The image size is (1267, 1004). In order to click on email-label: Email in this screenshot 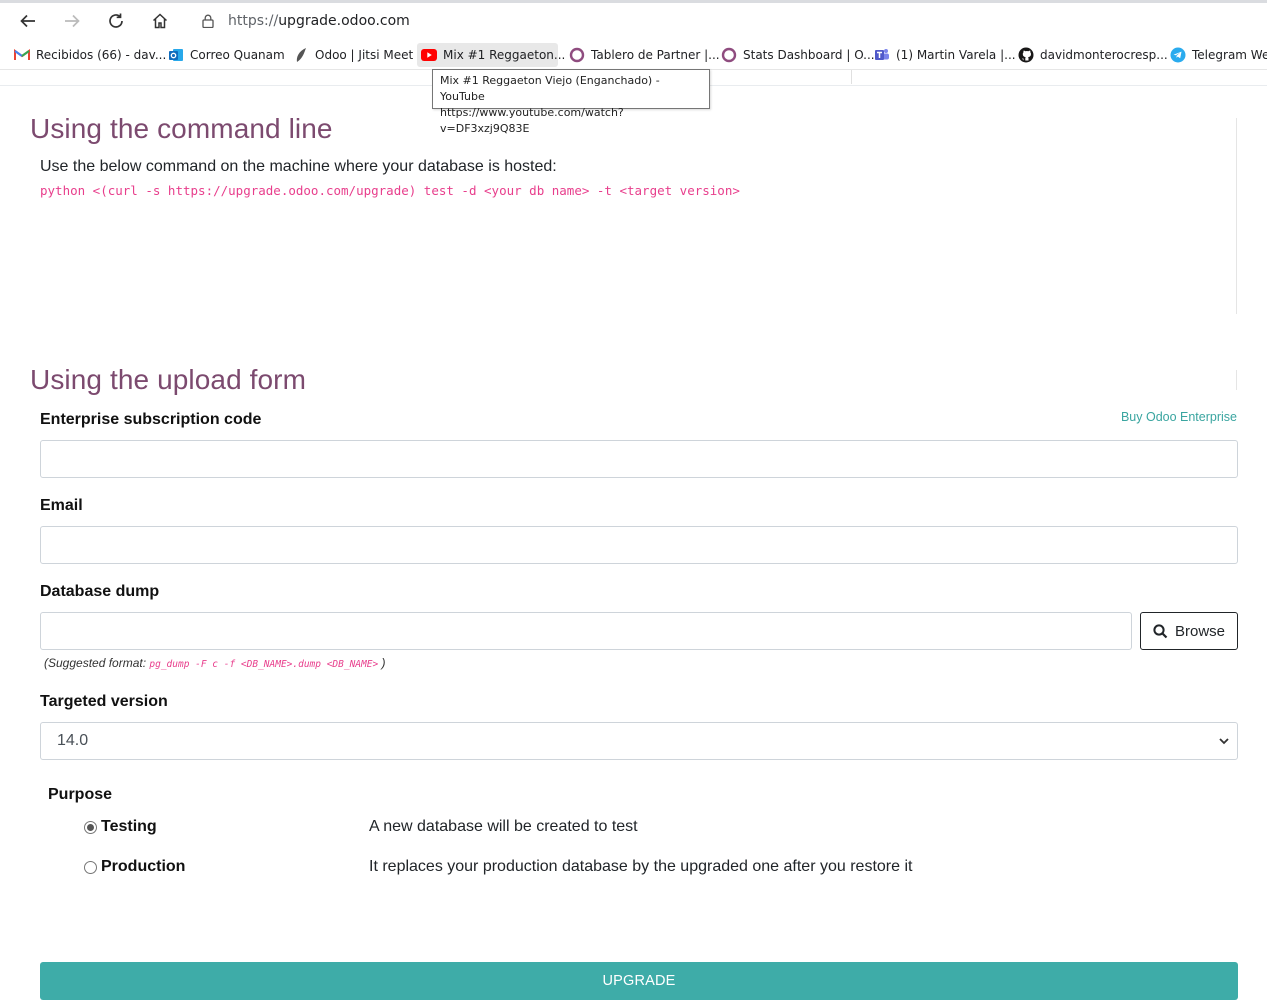, I will do `click(61, 505)`.